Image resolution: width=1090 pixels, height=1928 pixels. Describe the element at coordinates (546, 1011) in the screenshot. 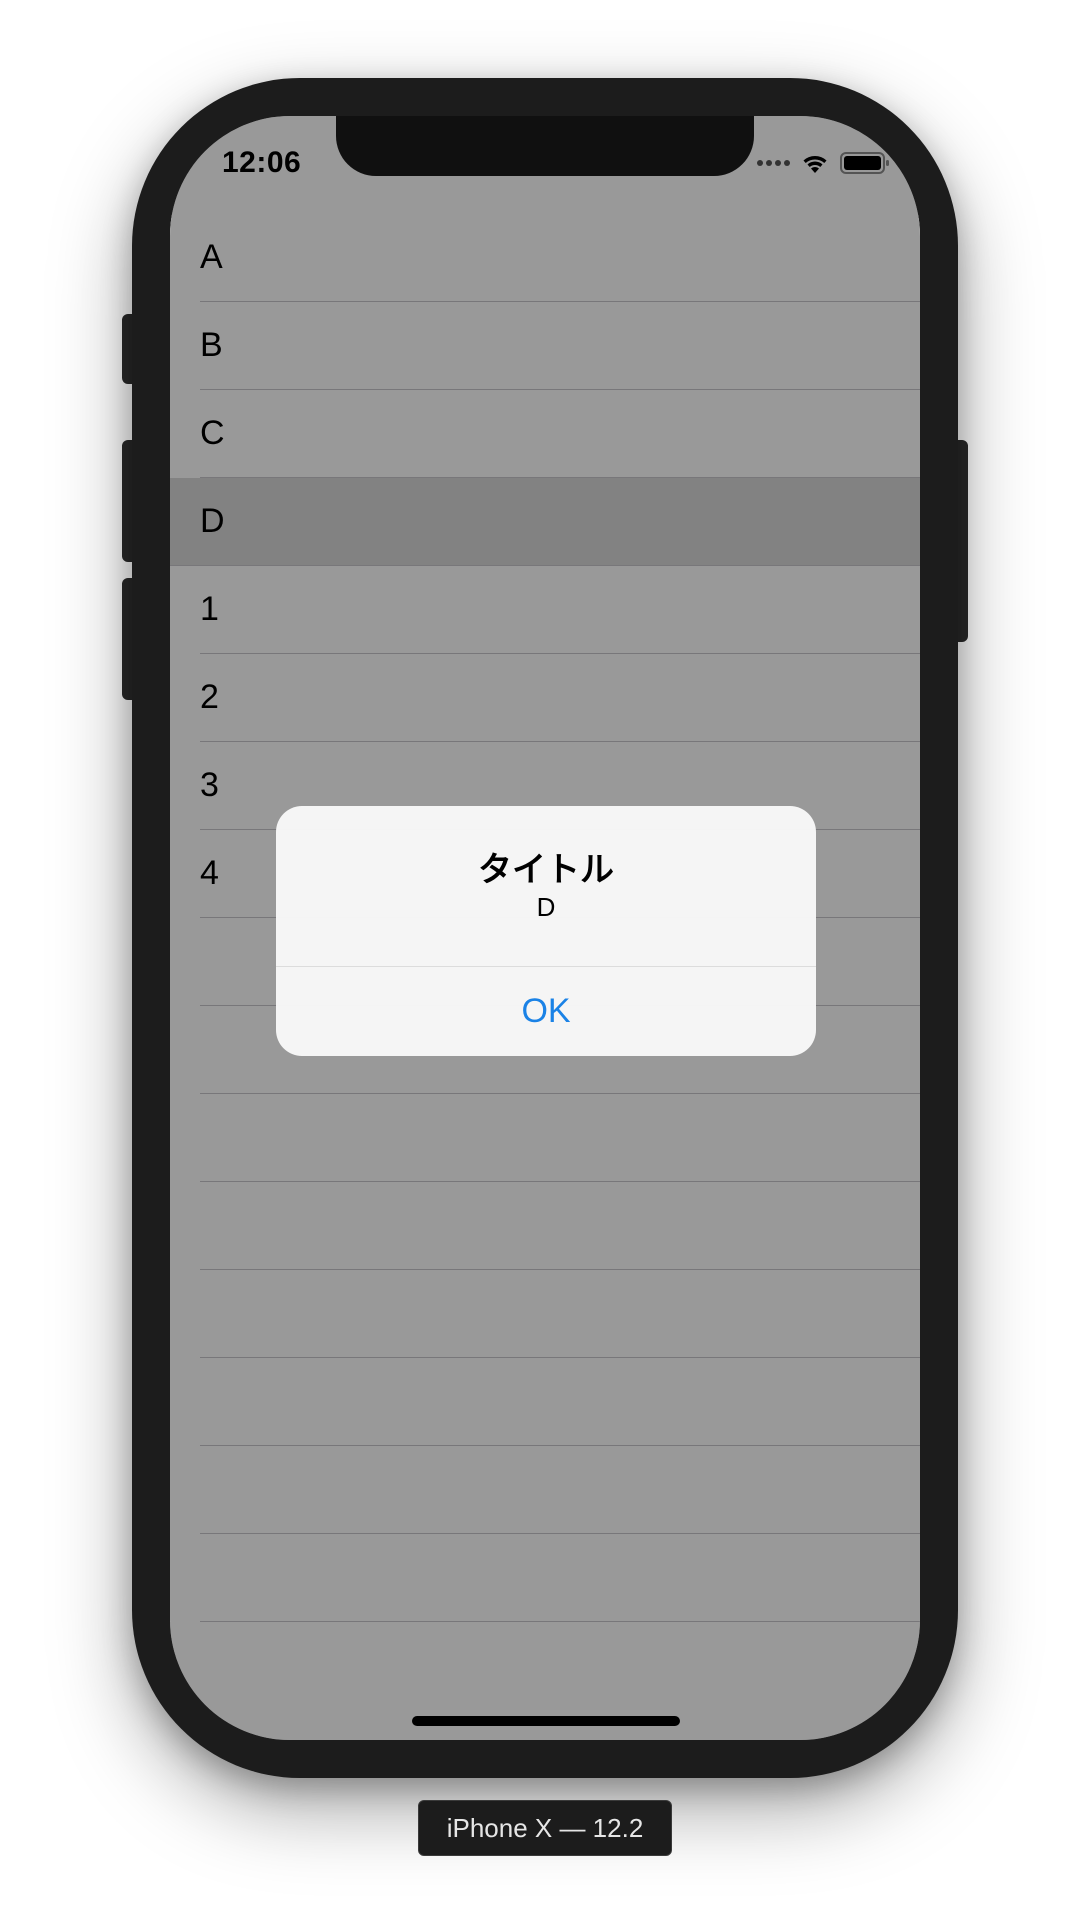

I see `ok-button: OK` at that location.